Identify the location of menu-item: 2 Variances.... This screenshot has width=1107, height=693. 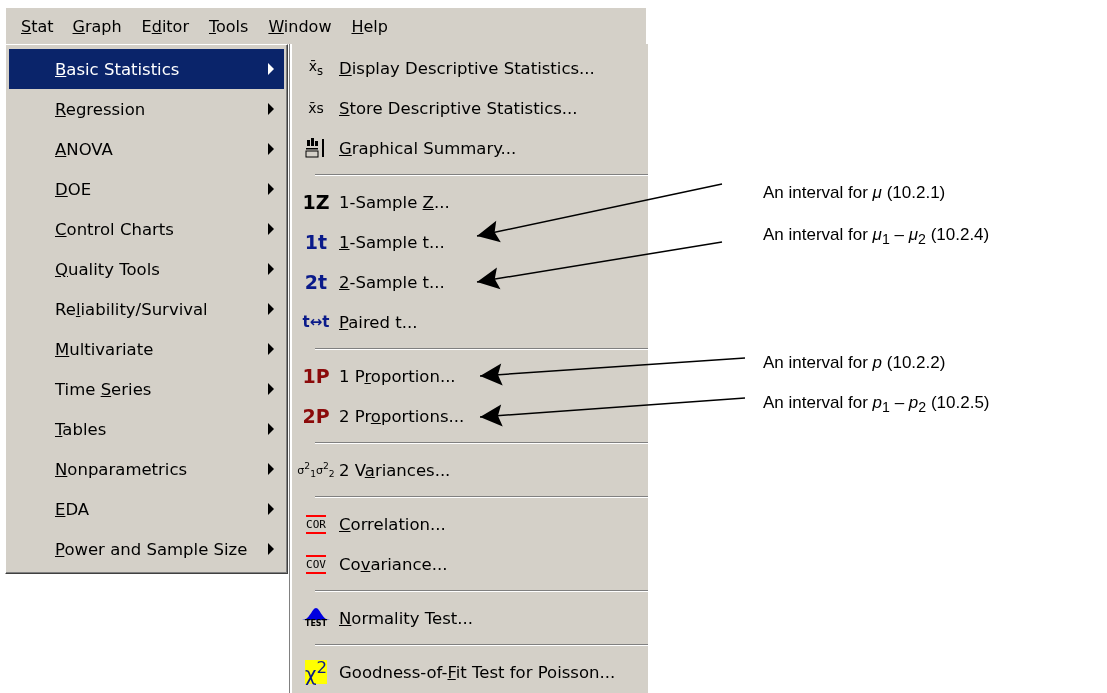
(395, 470).